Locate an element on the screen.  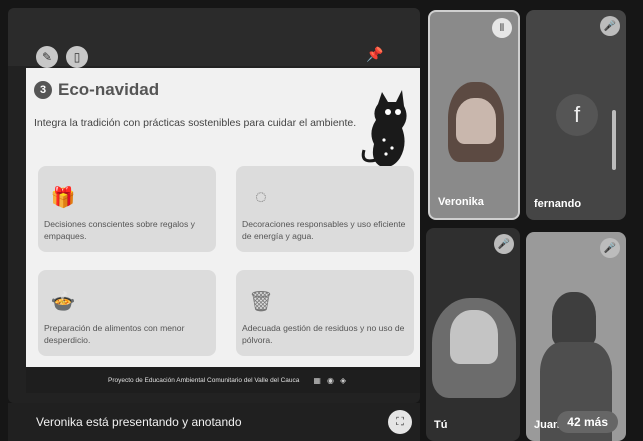
logo-icon: ▦ is located at coordinates (317, 380).